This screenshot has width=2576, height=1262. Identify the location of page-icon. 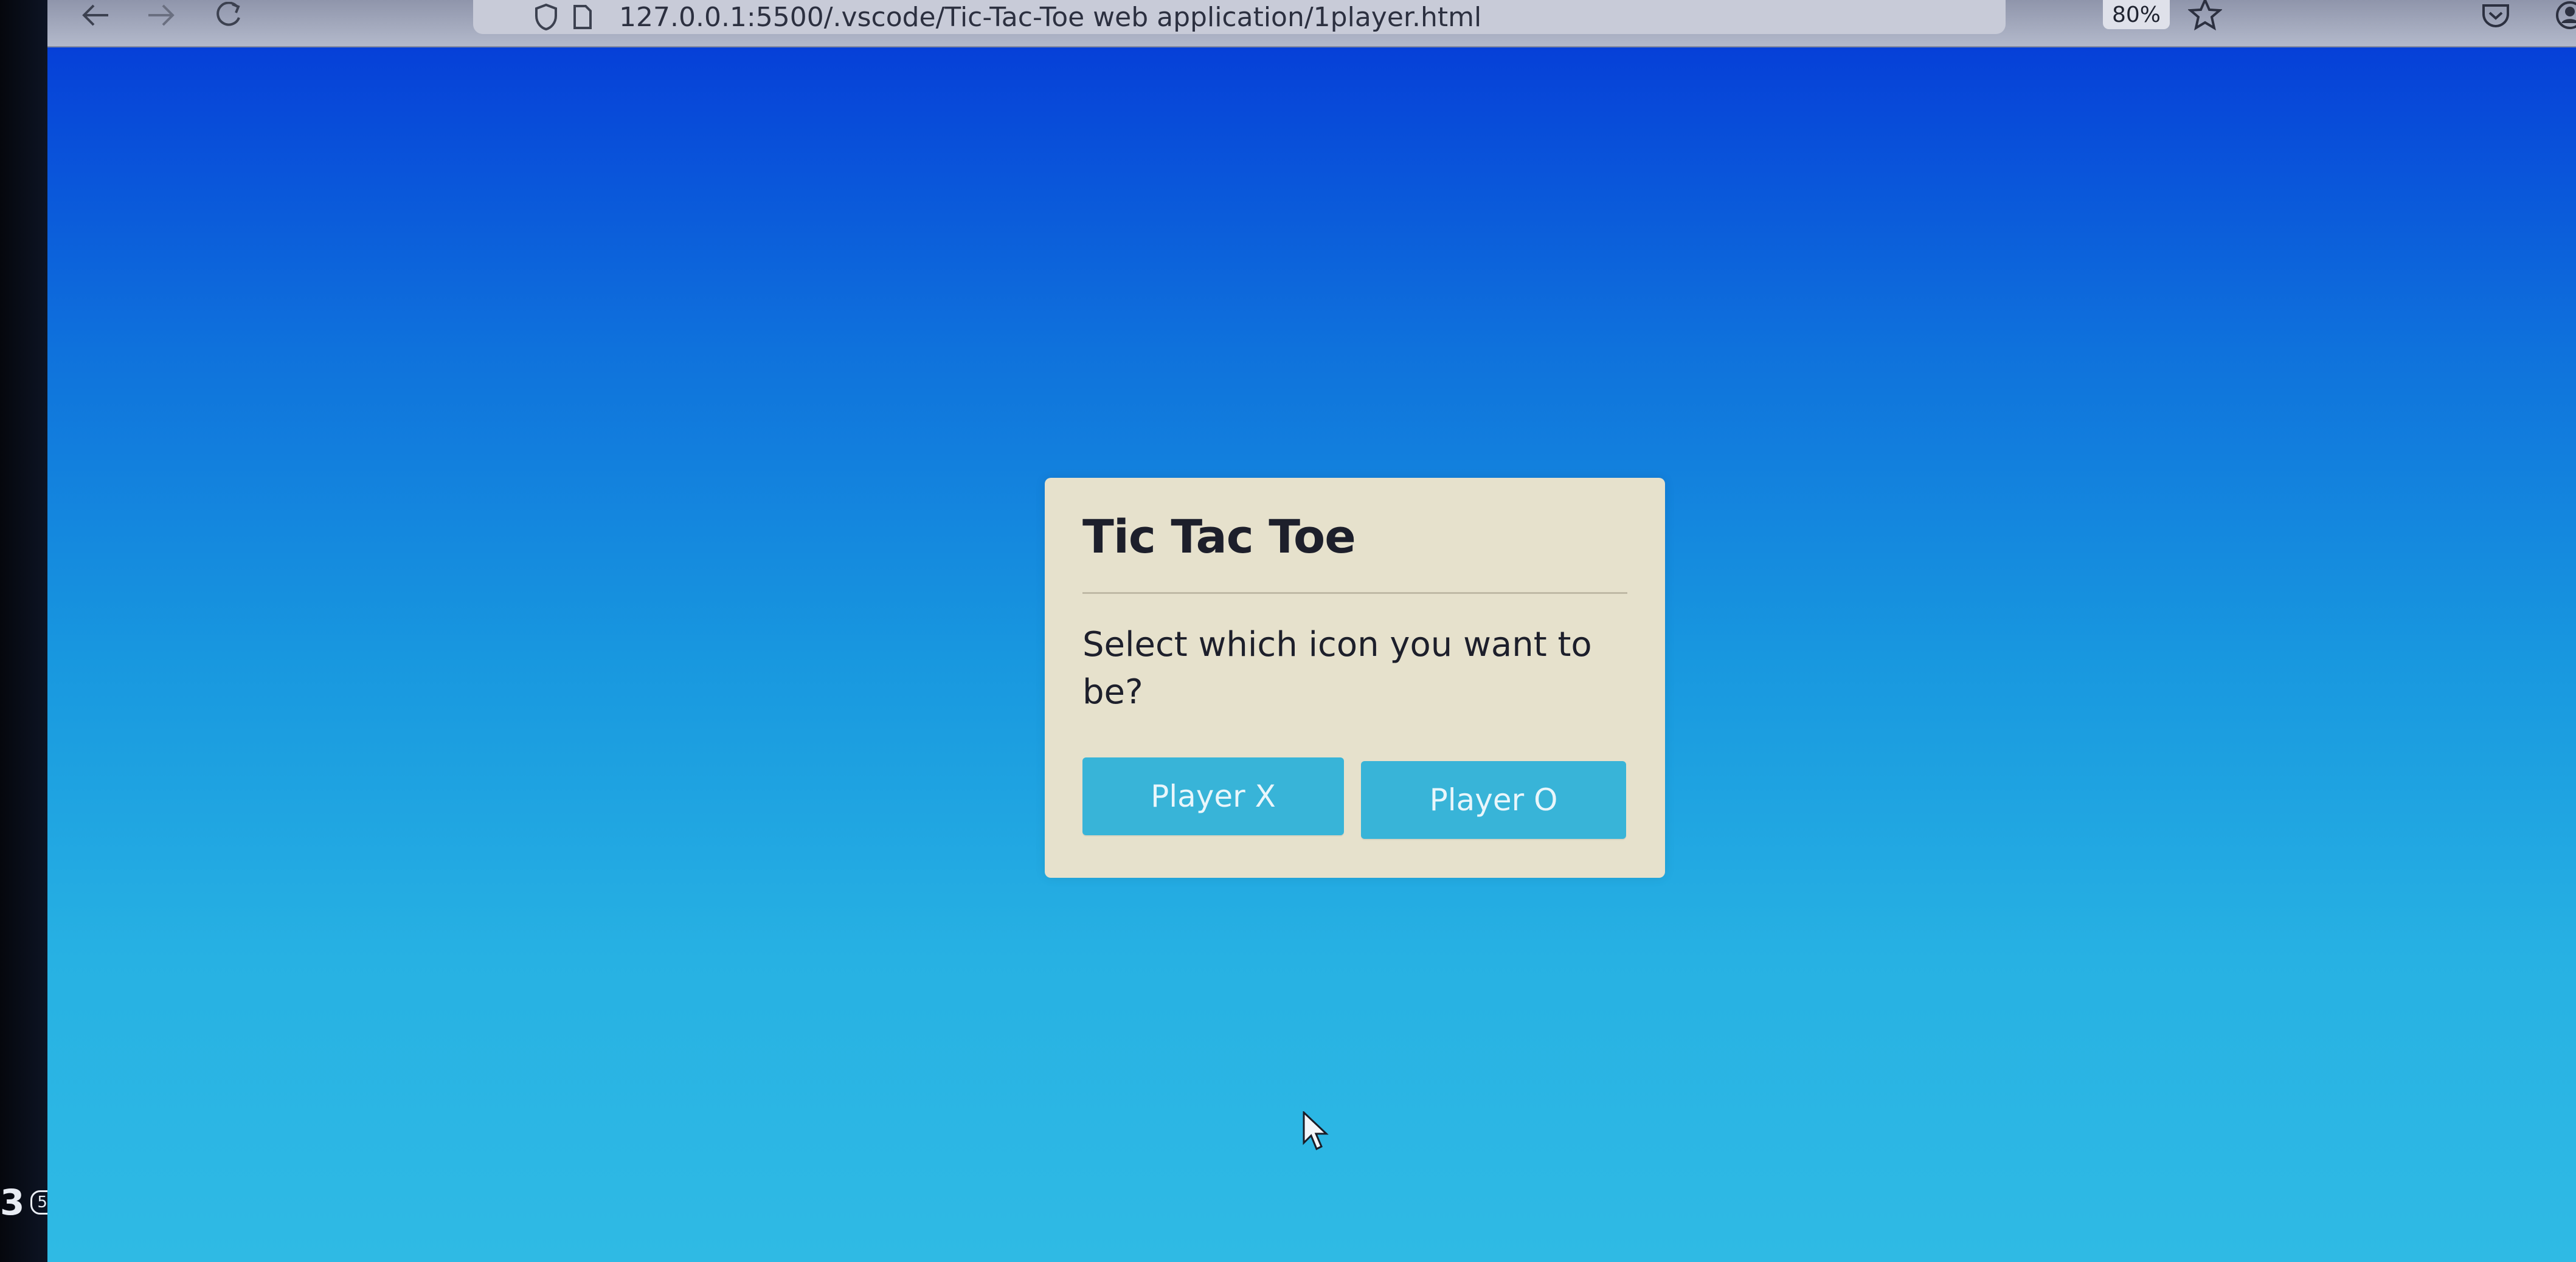
(582, 17).